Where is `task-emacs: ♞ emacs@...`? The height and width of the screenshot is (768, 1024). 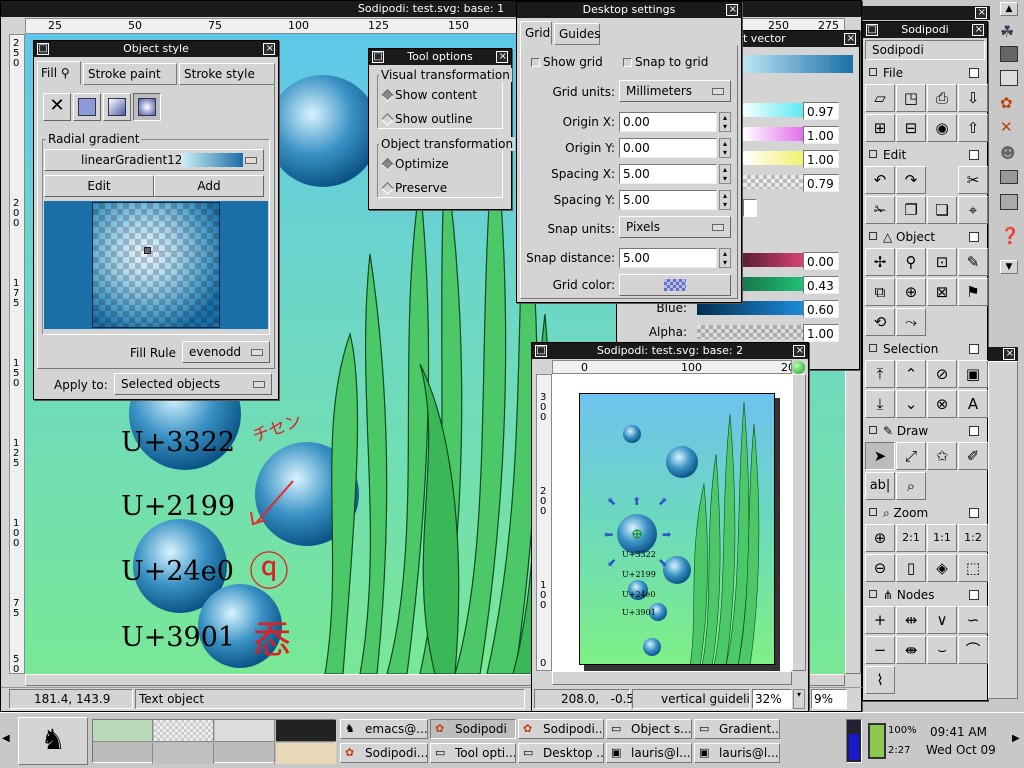
task-emacs: ♞ emacs@... is located at coordinates (384, 729).